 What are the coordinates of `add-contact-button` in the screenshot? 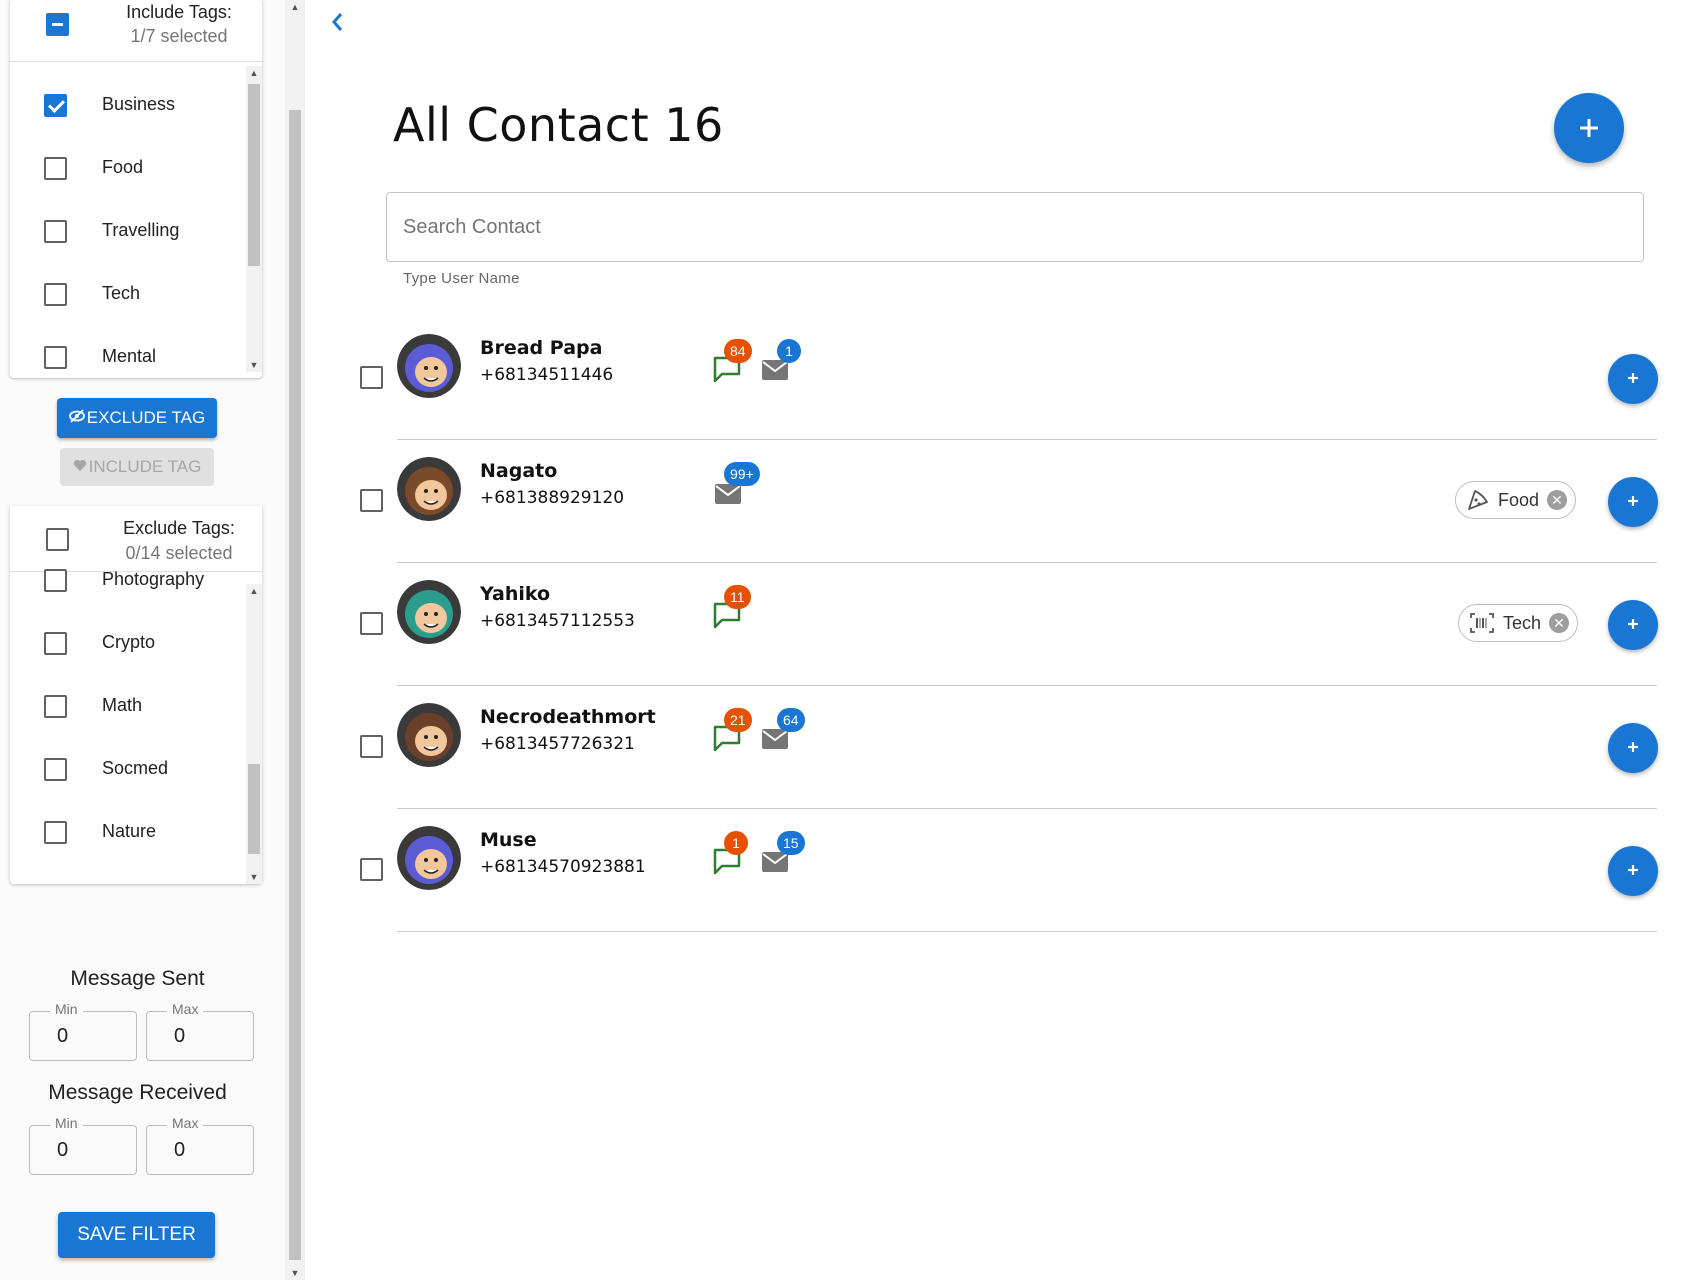 It's located at (1589, 128).